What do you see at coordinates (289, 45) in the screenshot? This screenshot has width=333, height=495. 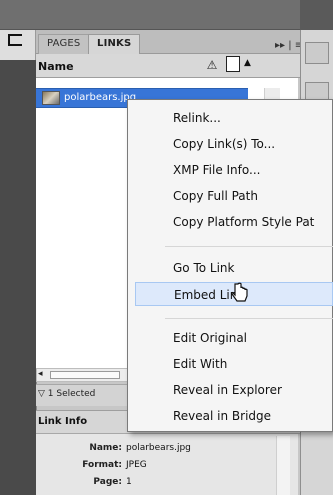 I see `panel-menu-button: ▸▸ | ≡` at bounding box center [289, 45].